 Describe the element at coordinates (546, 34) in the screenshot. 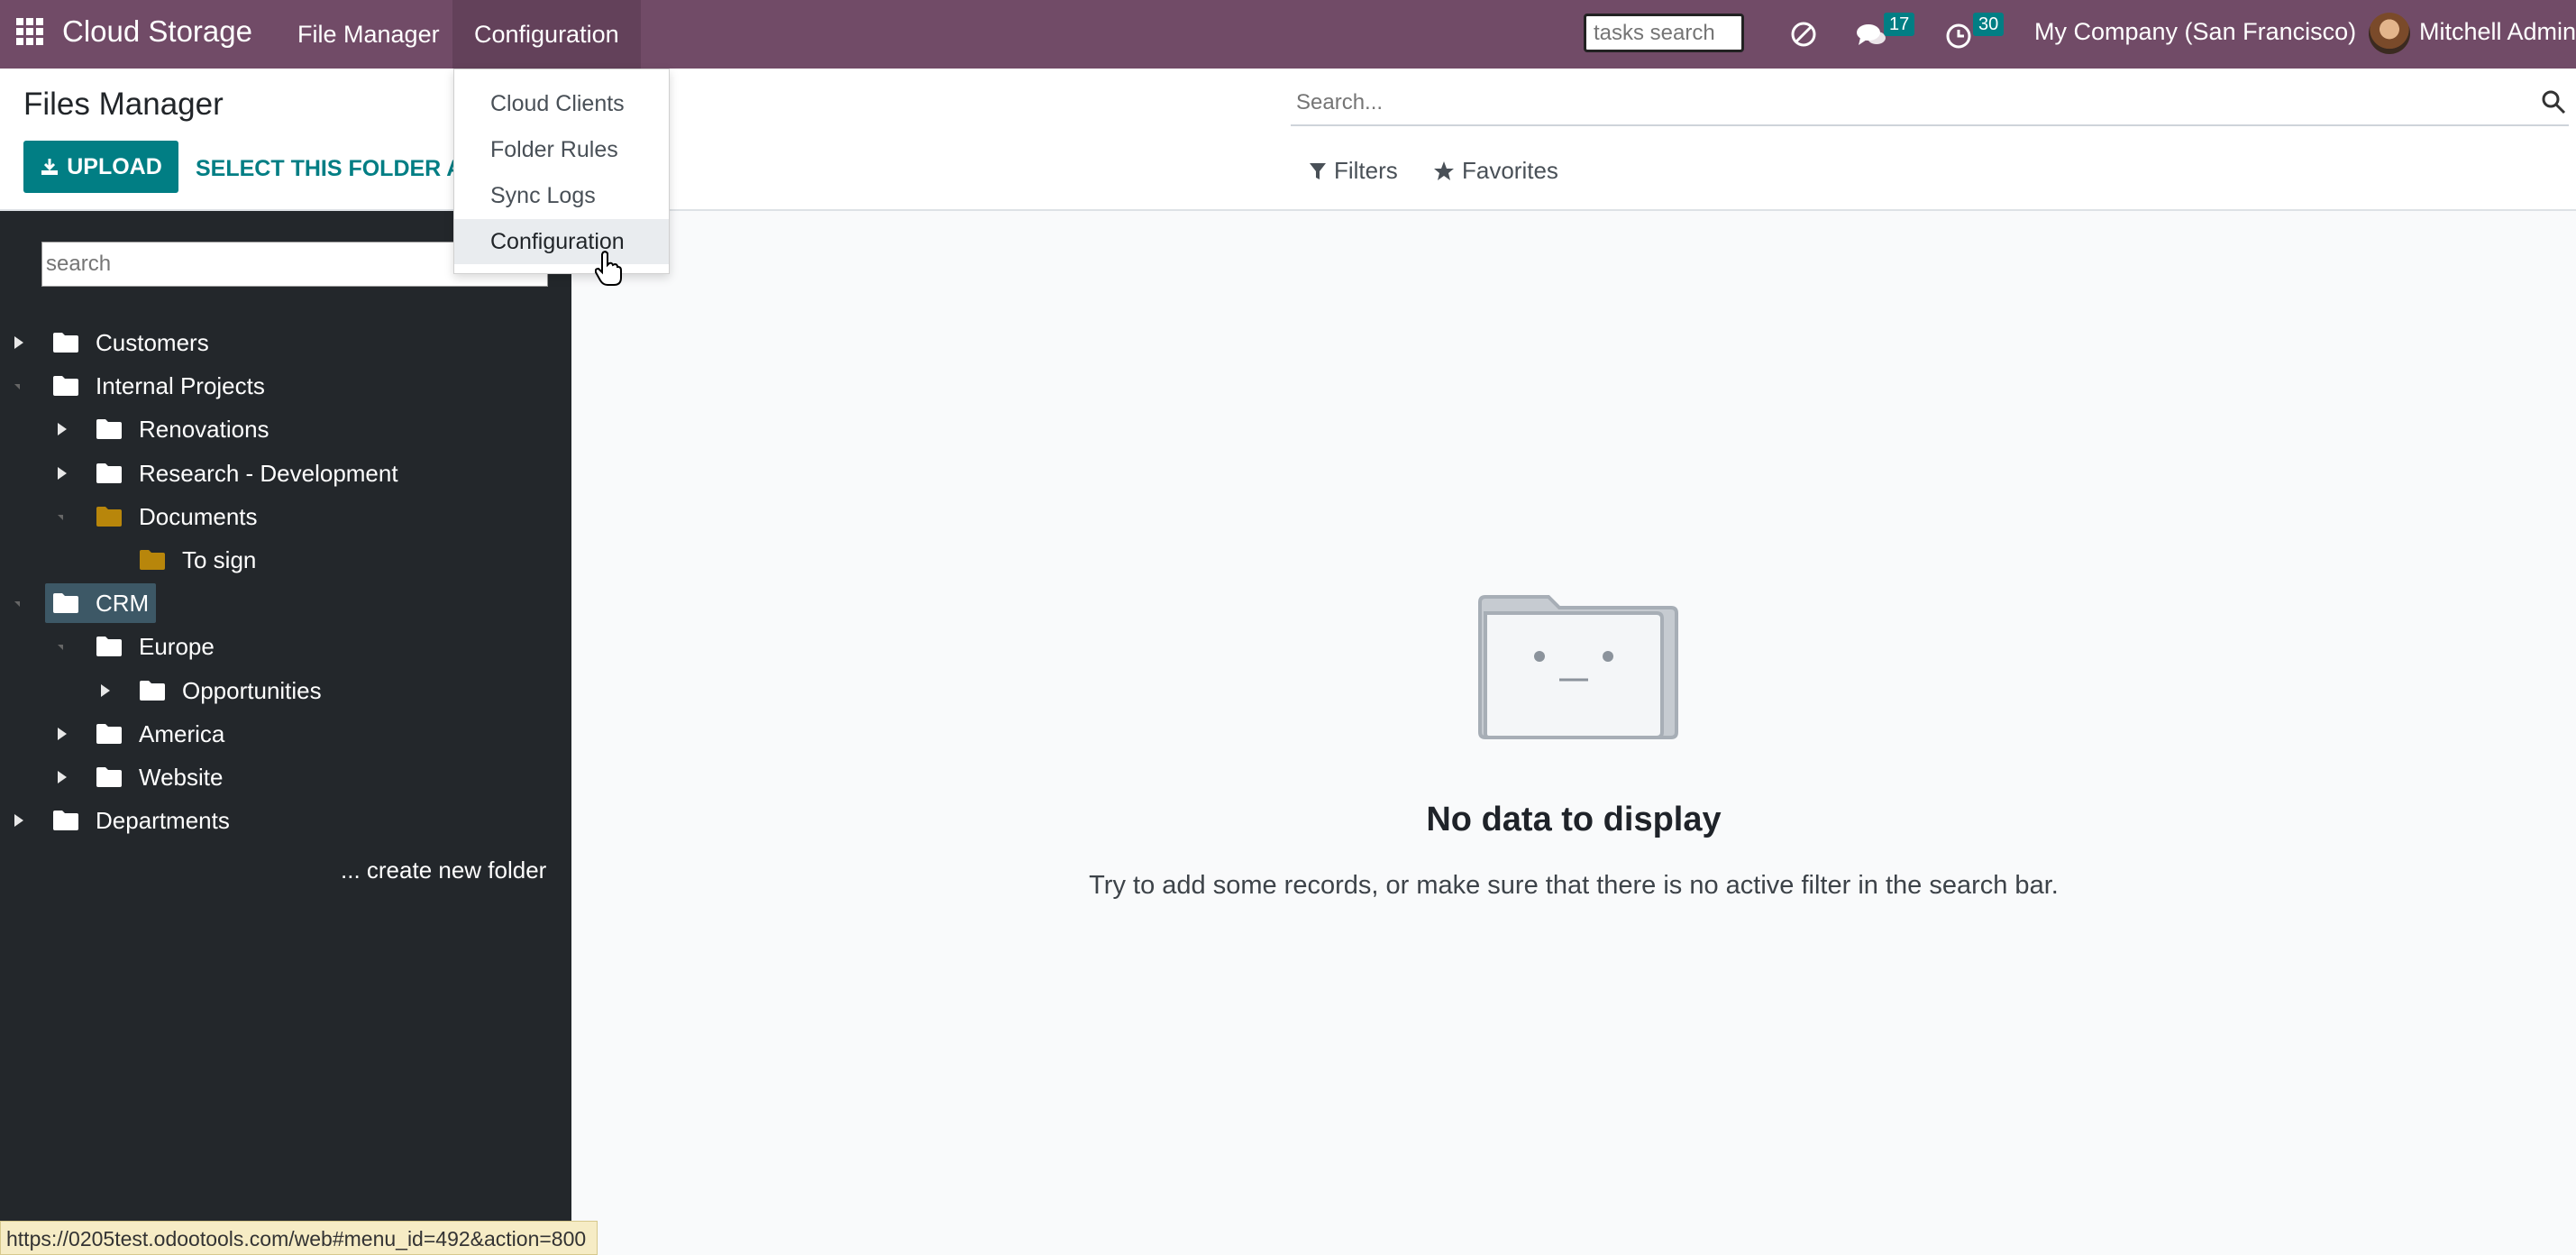

I see `menu-configuration: Configuration` at that location.